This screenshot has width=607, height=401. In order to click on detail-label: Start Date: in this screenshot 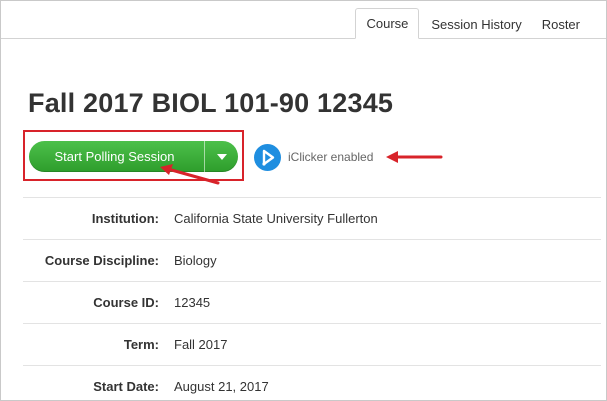, I will do `click(126, 386)`.